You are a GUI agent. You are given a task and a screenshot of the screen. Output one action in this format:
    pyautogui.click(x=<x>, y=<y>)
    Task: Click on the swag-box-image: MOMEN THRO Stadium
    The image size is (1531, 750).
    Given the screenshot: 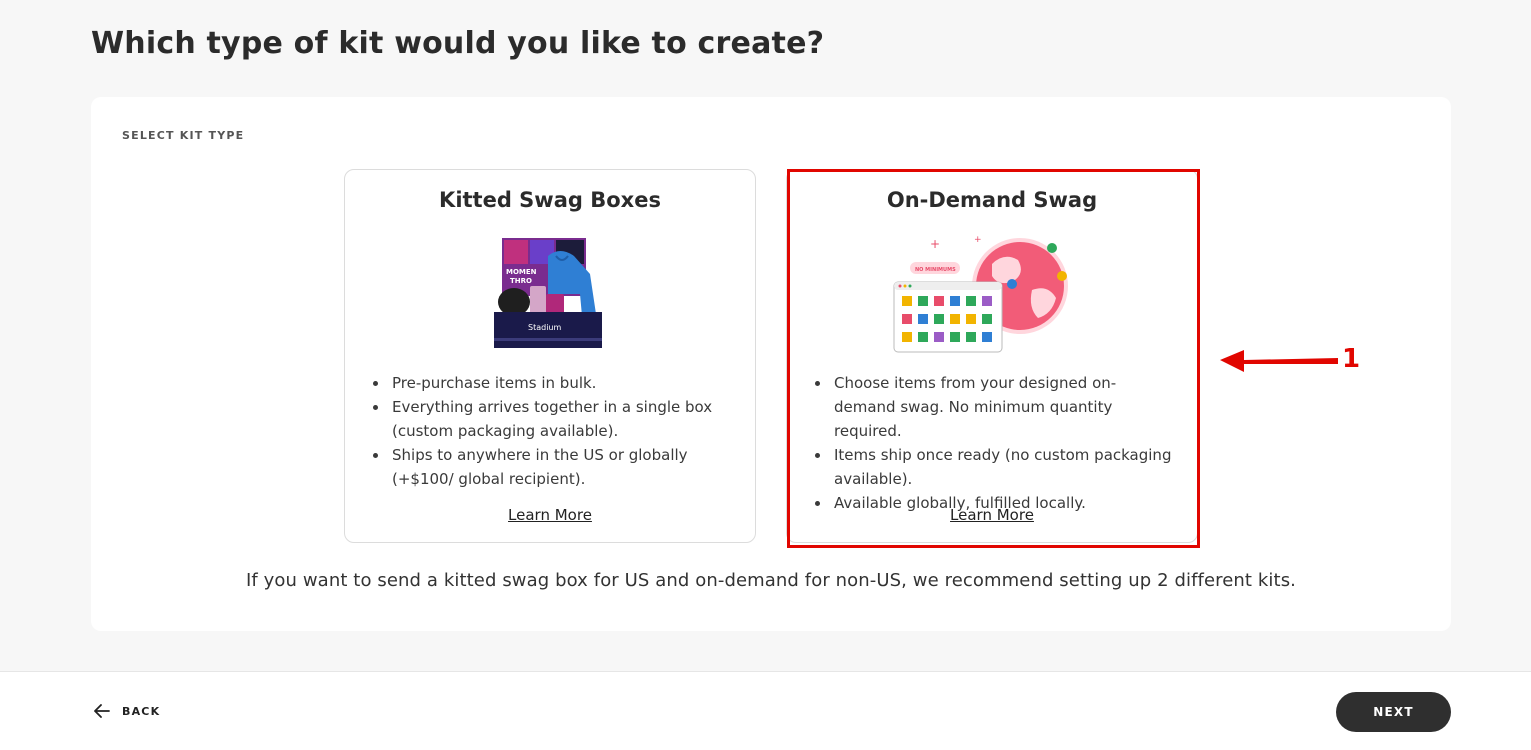 What is the action you would take?
    pyautogui.click(x=550, y=294)
    